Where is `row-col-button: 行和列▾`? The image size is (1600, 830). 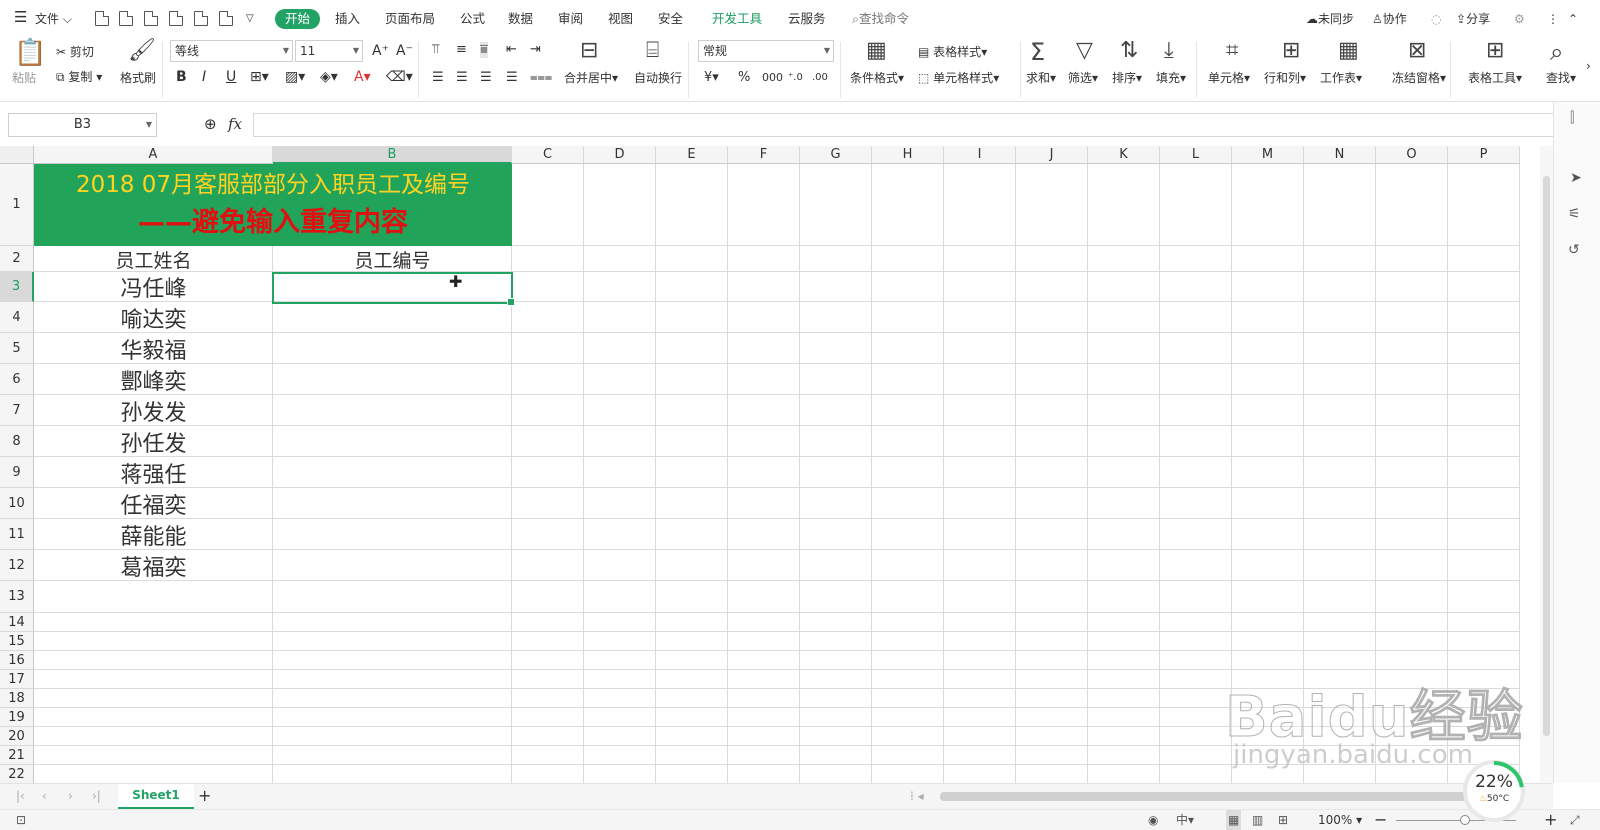
row-col-button: 行和列▾ is located at coordinates (1285, 78).